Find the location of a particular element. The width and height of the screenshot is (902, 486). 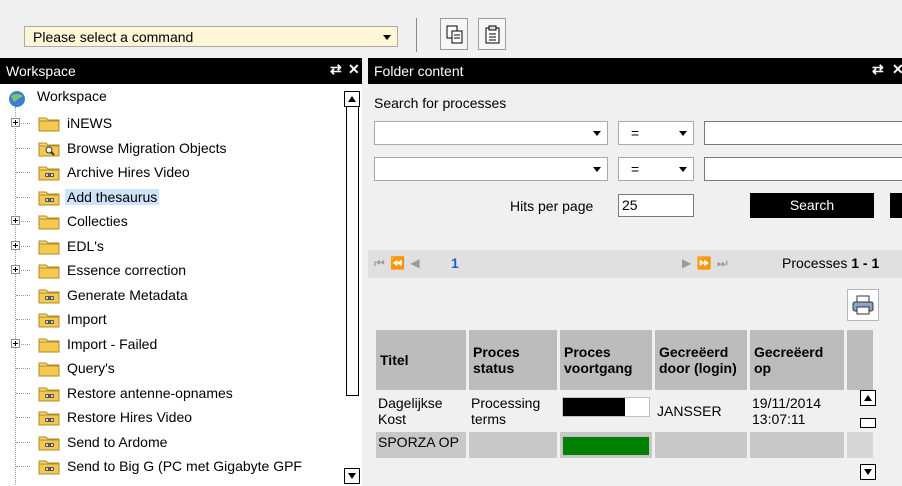

paste-icon is located at coordinates (492, 34).